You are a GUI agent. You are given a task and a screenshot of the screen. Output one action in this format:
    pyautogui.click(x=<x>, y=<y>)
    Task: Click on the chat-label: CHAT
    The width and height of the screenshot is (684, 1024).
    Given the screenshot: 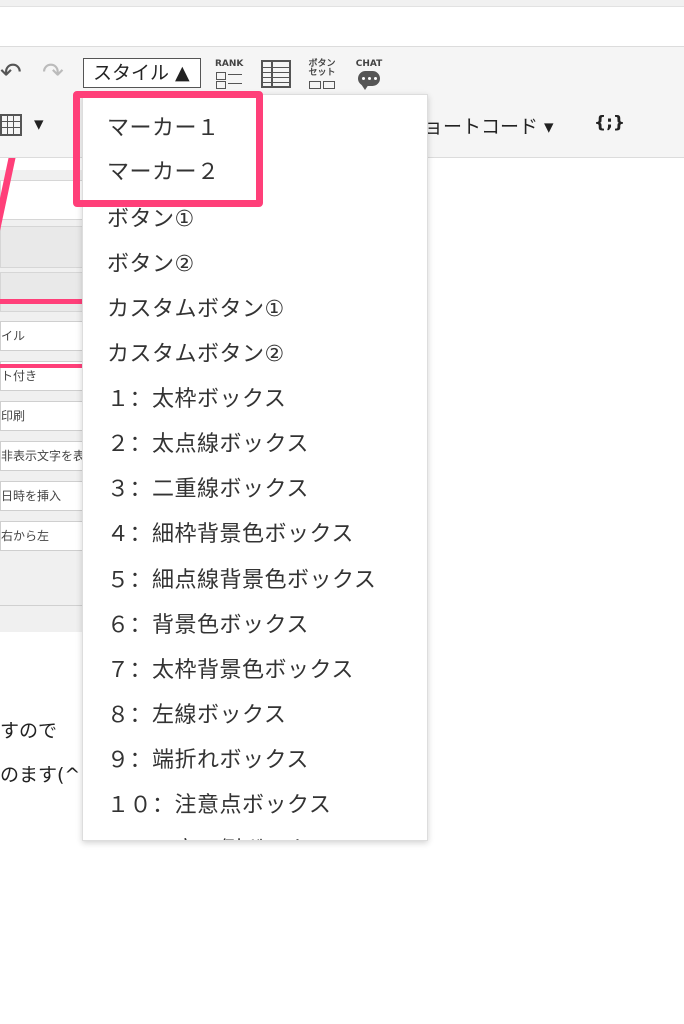 What is the action you would take?
    pyautogui.click(x=369, y=64)
    